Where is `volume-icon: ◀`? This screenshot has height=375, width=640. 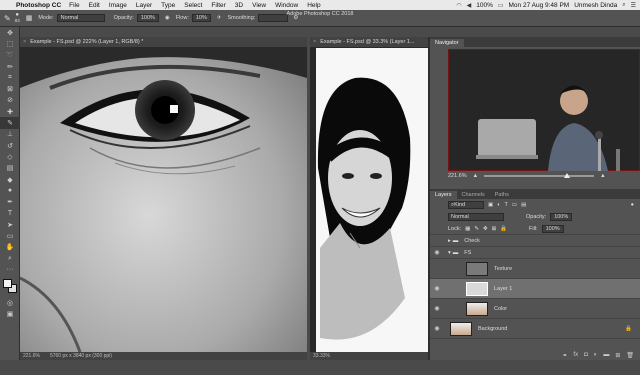 volume-icon: ◀ is located at coordinates (469, 5).